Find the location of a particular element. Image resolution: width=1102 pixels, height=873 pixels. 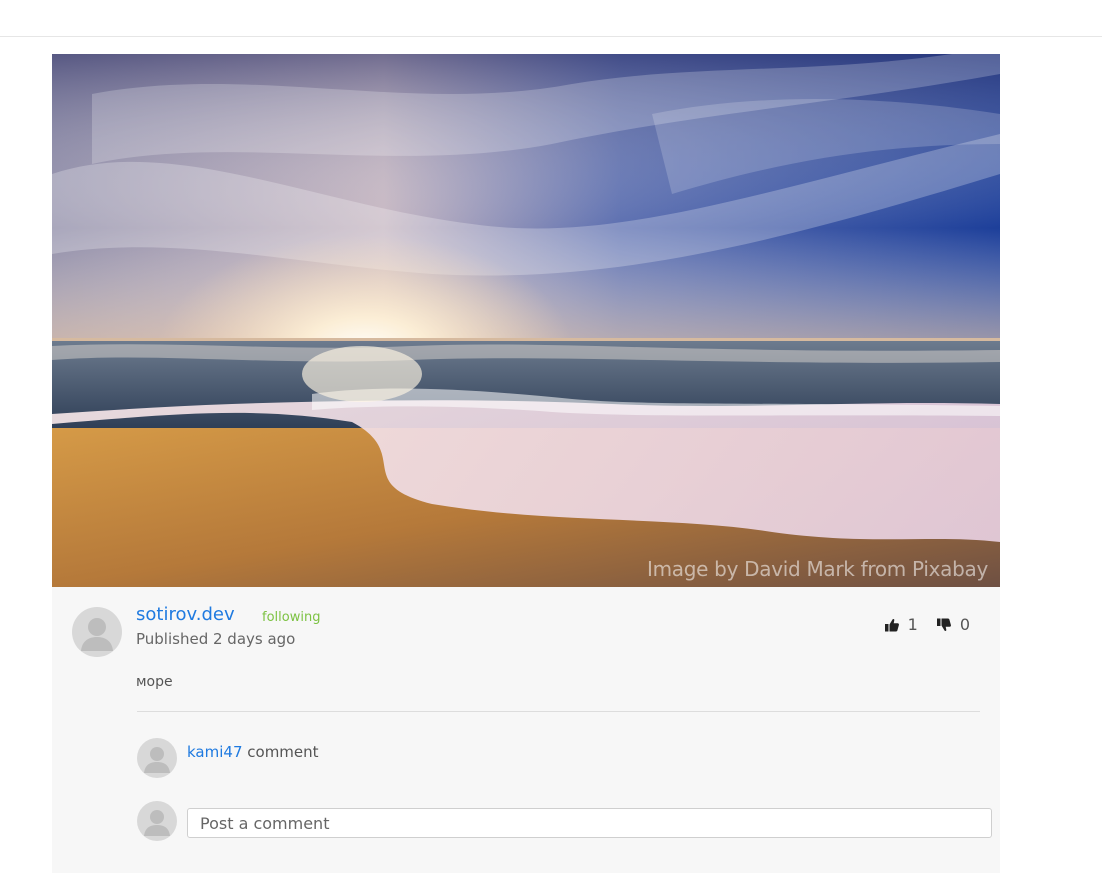

published-time: Published 2 days ago is located at coordinates (216, 639).